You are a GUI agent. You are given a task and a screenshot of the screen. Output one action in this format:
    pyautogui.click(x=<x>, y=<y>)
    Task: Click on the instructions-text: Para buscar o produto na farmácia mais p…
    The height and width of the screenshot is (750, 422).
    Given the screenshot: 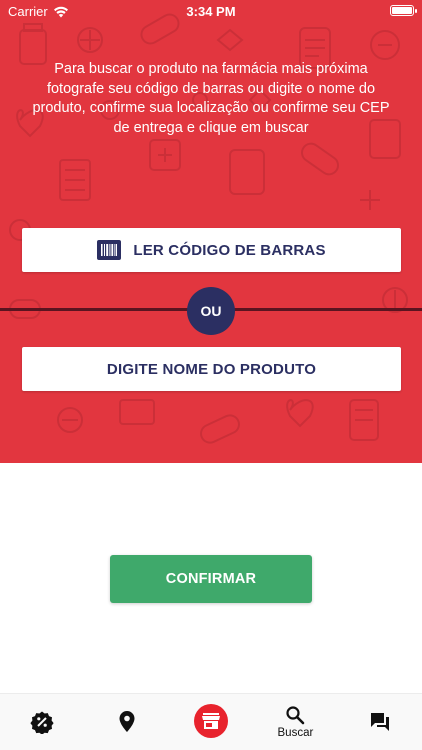 What is the action you would take?
    pyautogui.click(x=211, y=98)
    